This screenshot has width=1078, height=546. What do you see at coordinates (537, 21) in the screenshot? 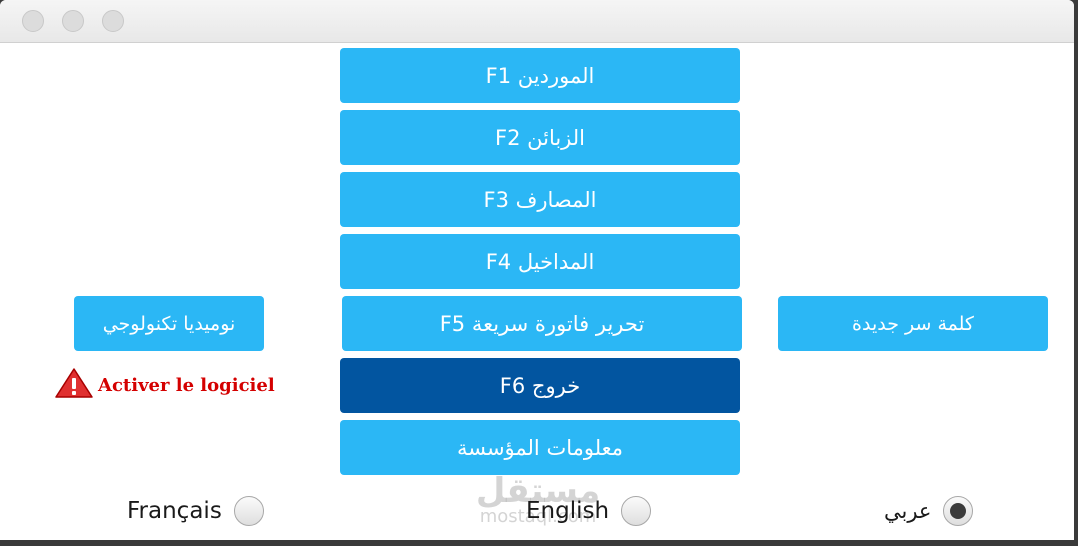
I see `title-bar` at bounding box center [537, 21].